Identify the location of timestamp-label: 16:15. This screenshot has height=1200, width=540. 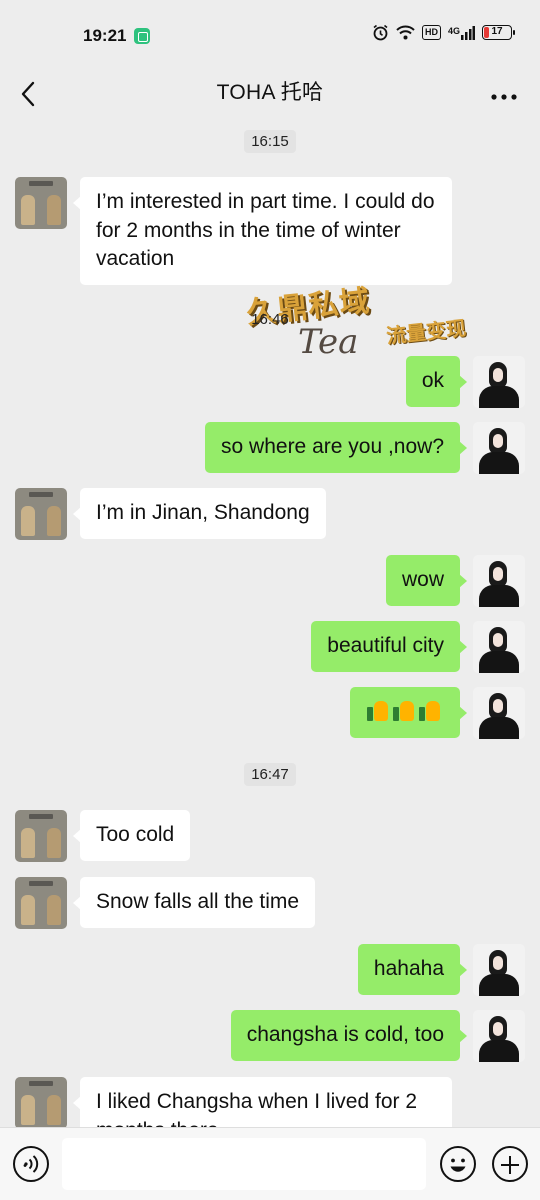
(270, 141).